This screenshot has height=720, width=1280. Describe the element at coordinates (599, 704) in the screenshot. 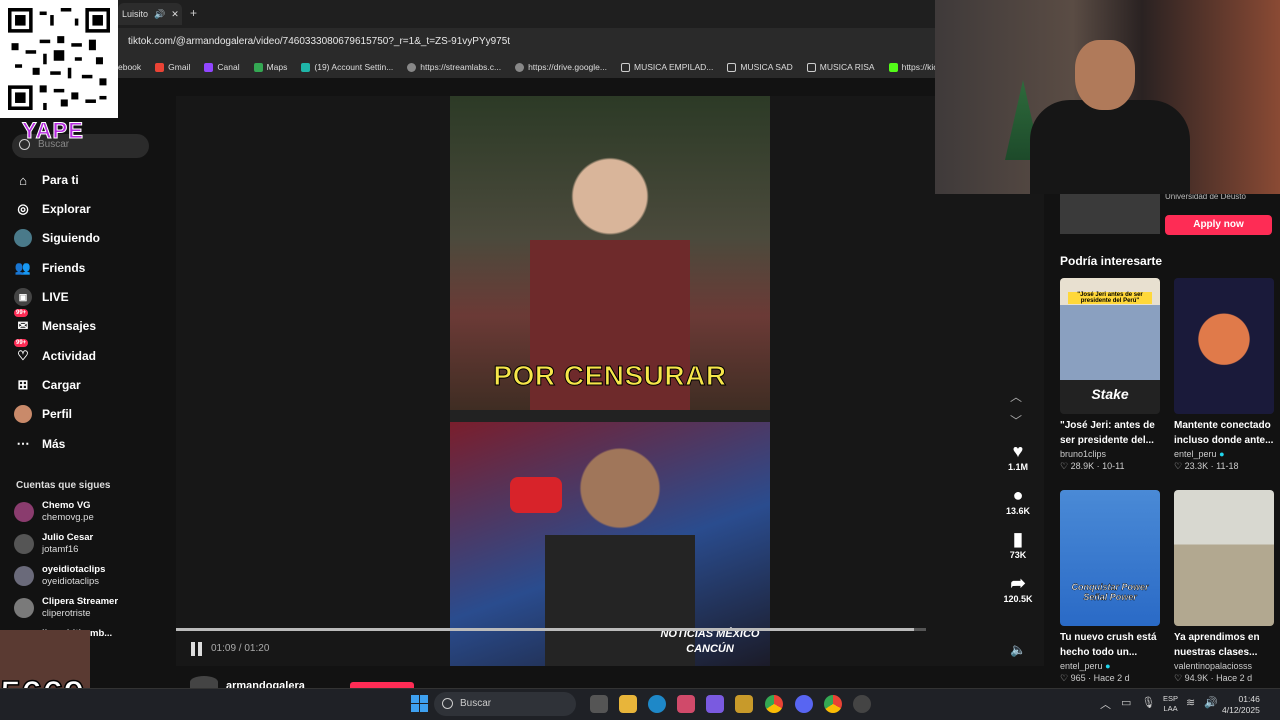

I see `task-view-icon` at that location.